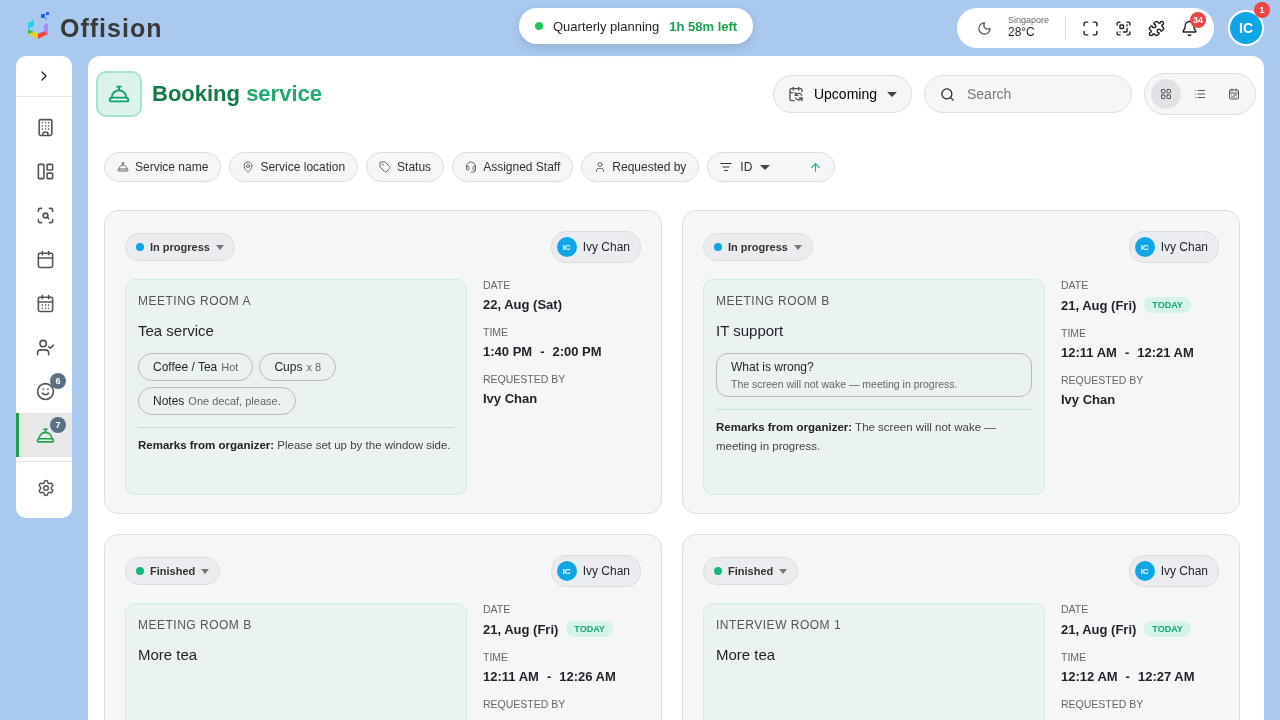 The width and height of the screenshot is (1280, 720). Describe the element at coordinates (1028, 21) in the screenshot. I see `city-name: Singapore` at that location.